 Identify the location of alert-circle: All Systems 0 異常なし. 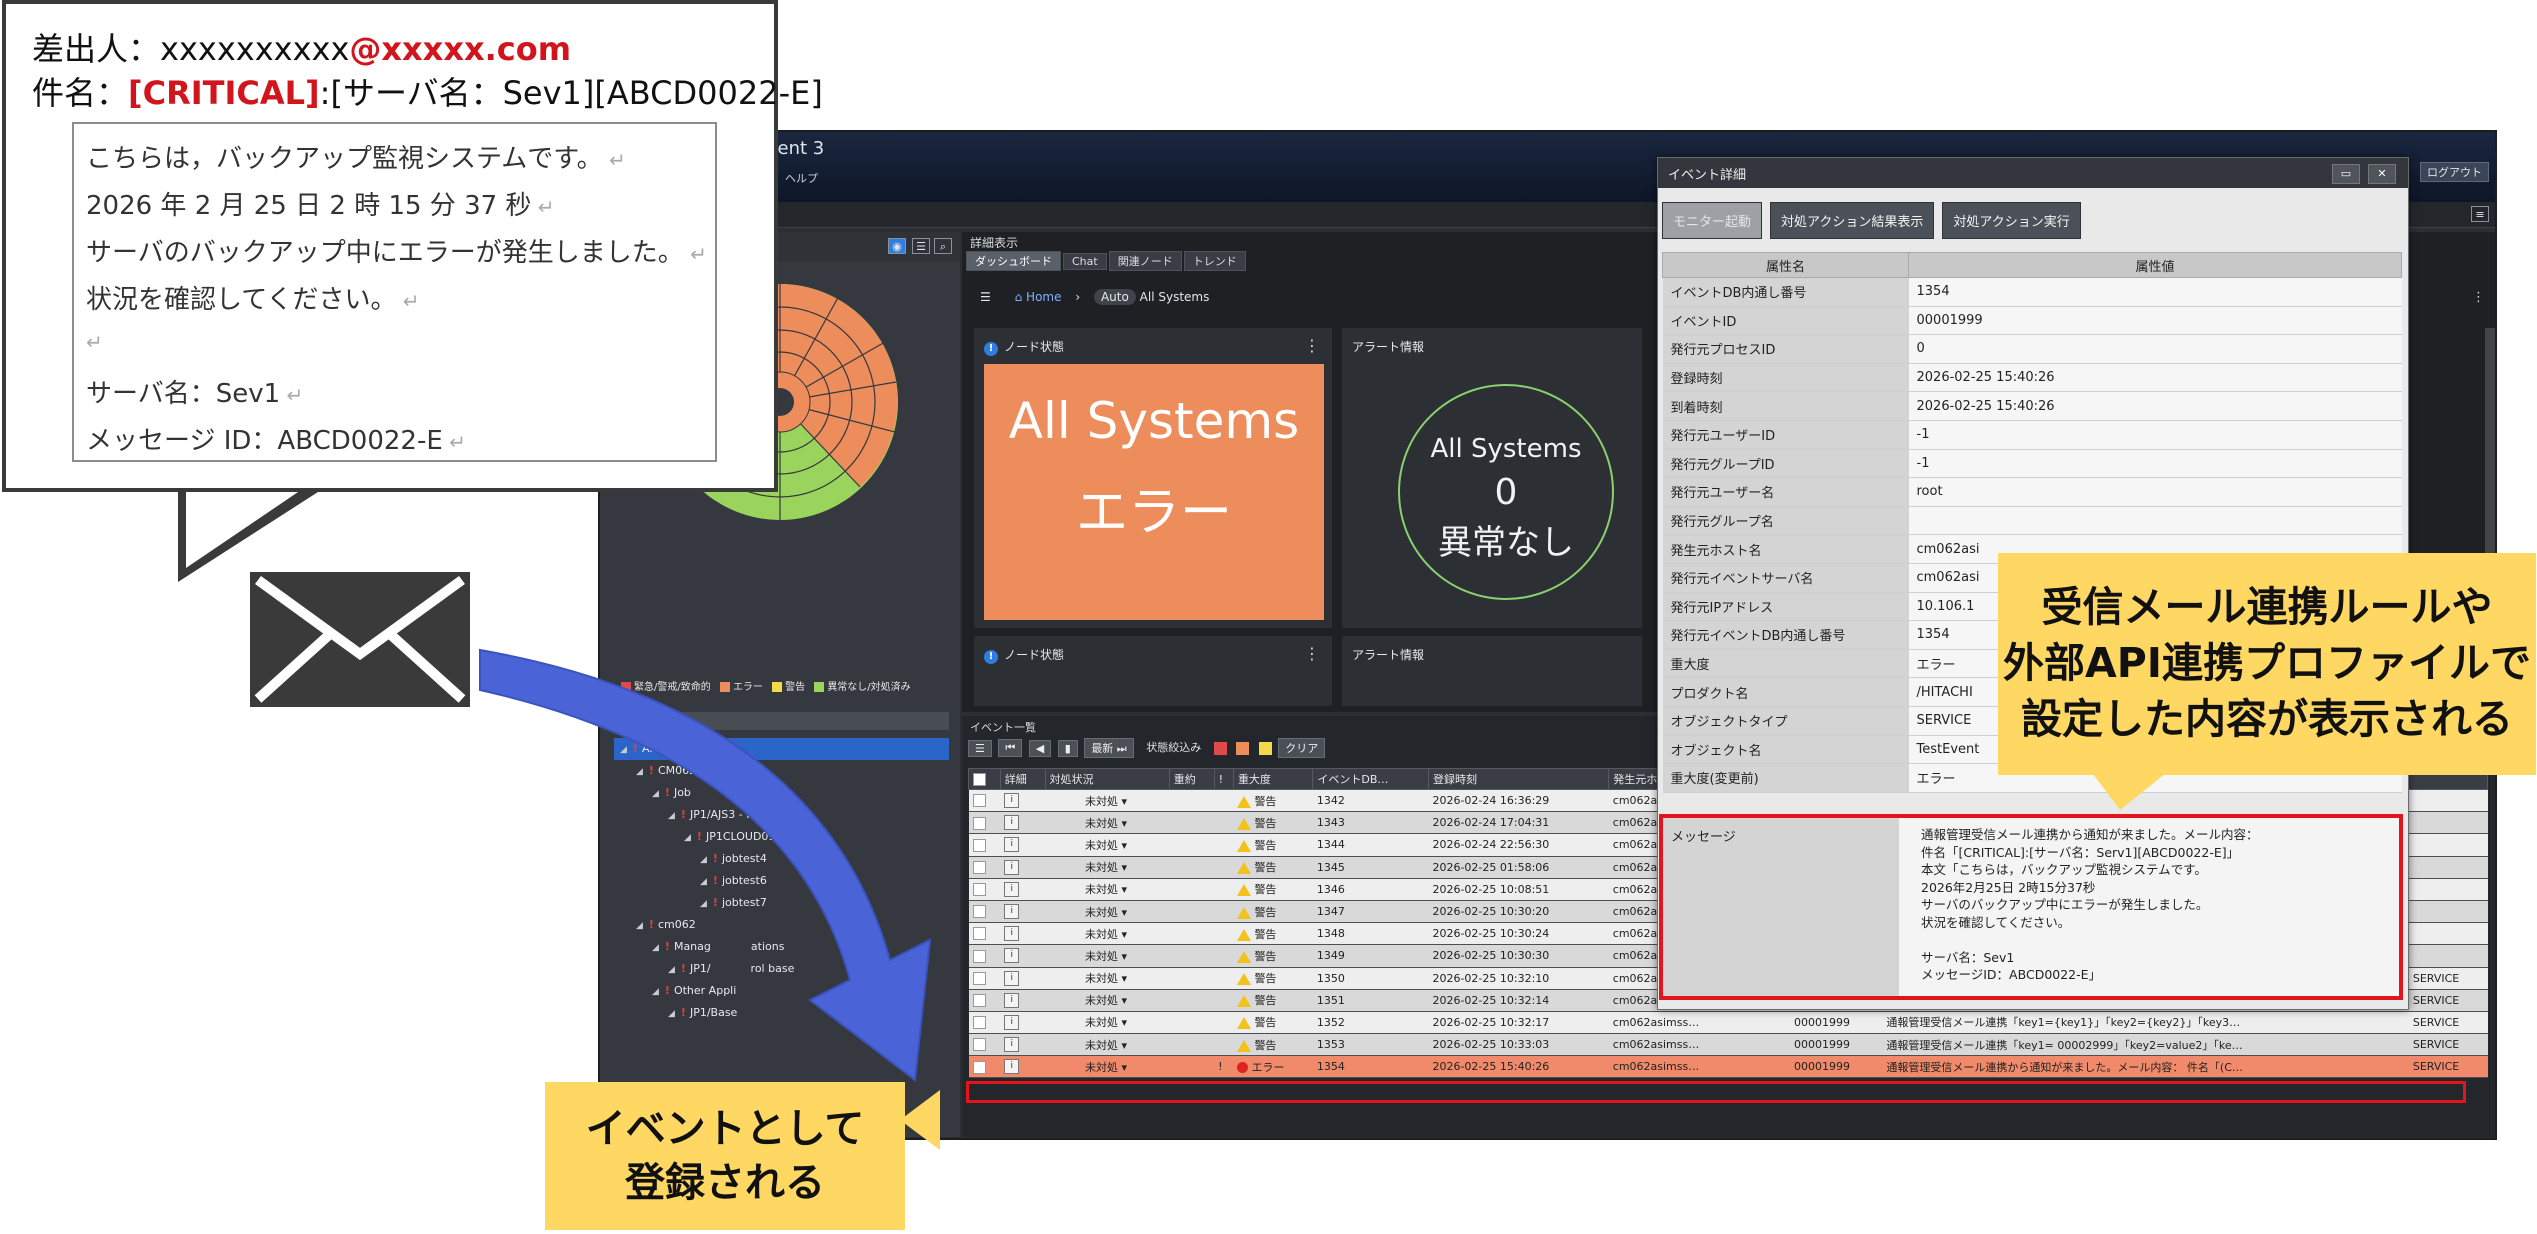
(1506, 492).